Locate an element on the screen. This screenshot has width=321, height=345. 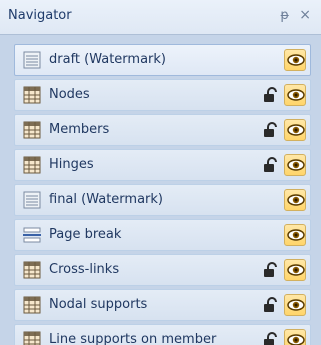
list-item: Hinges is located at coordinates (162, 165).